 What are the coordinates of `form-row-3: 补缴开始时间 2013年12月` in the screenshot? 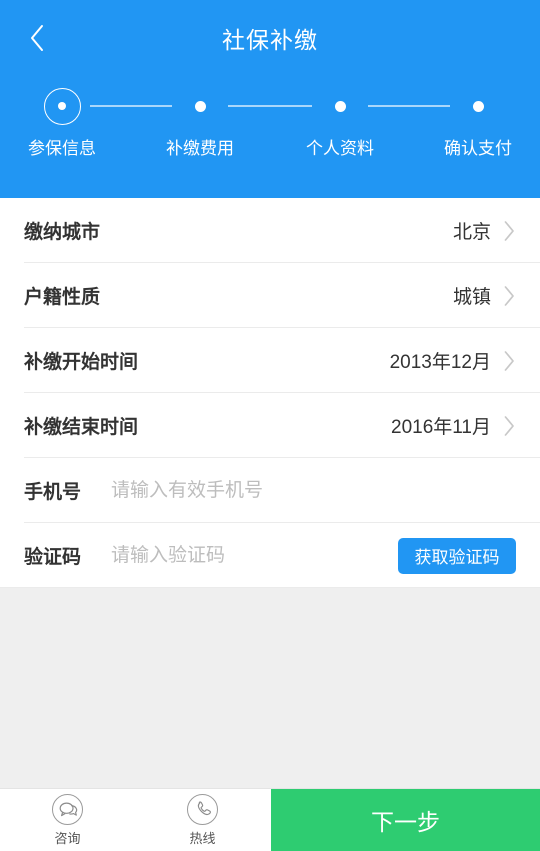 It's located at (270, 360).